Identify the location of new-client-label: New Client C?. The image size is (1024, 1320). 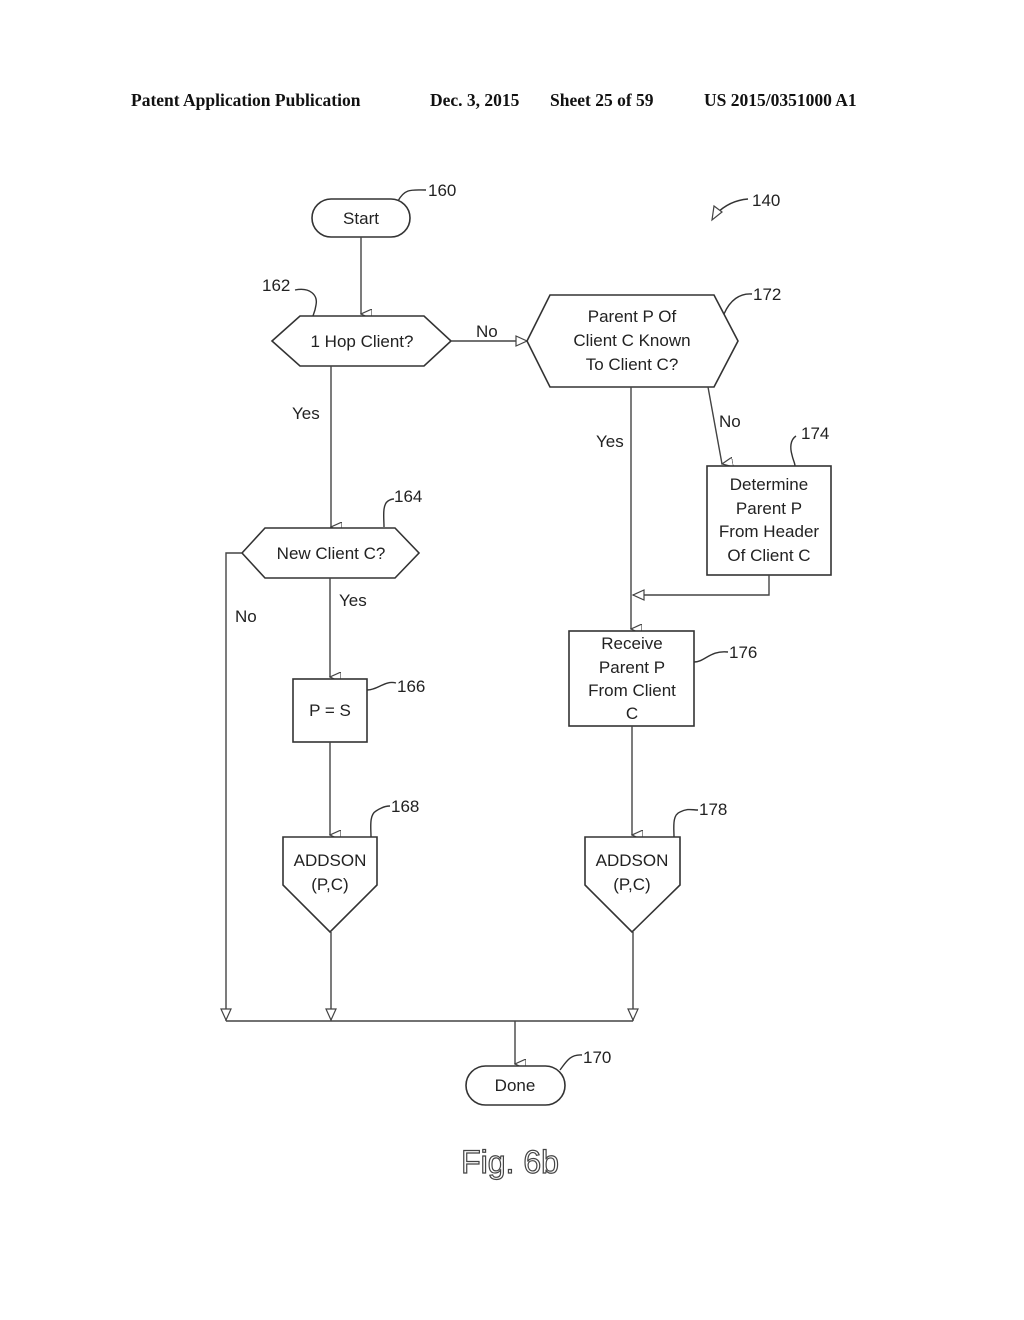
(331, 553).